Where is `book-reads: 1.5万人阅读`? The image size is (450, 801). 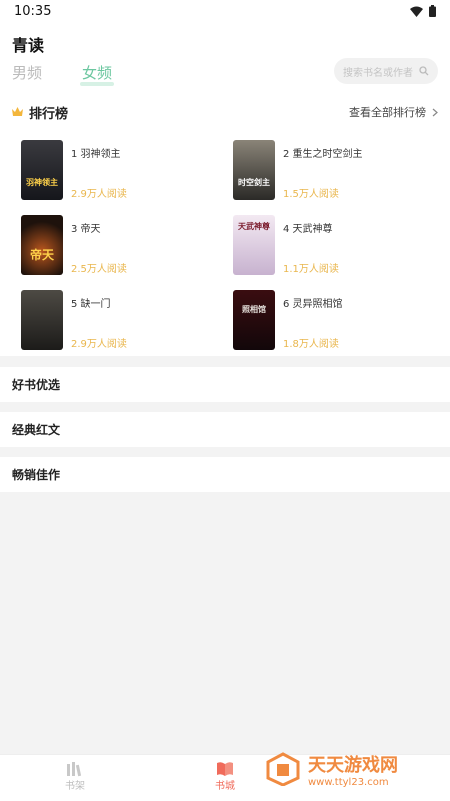
book-reads: 1.5万人阅读 is located at coordinates (311, 194).